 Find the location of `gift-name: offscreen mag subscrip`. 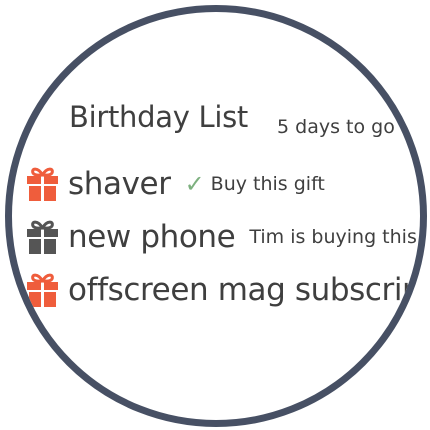

gift-name: offscreen mag subscrip is located at coordinates (245, 290).